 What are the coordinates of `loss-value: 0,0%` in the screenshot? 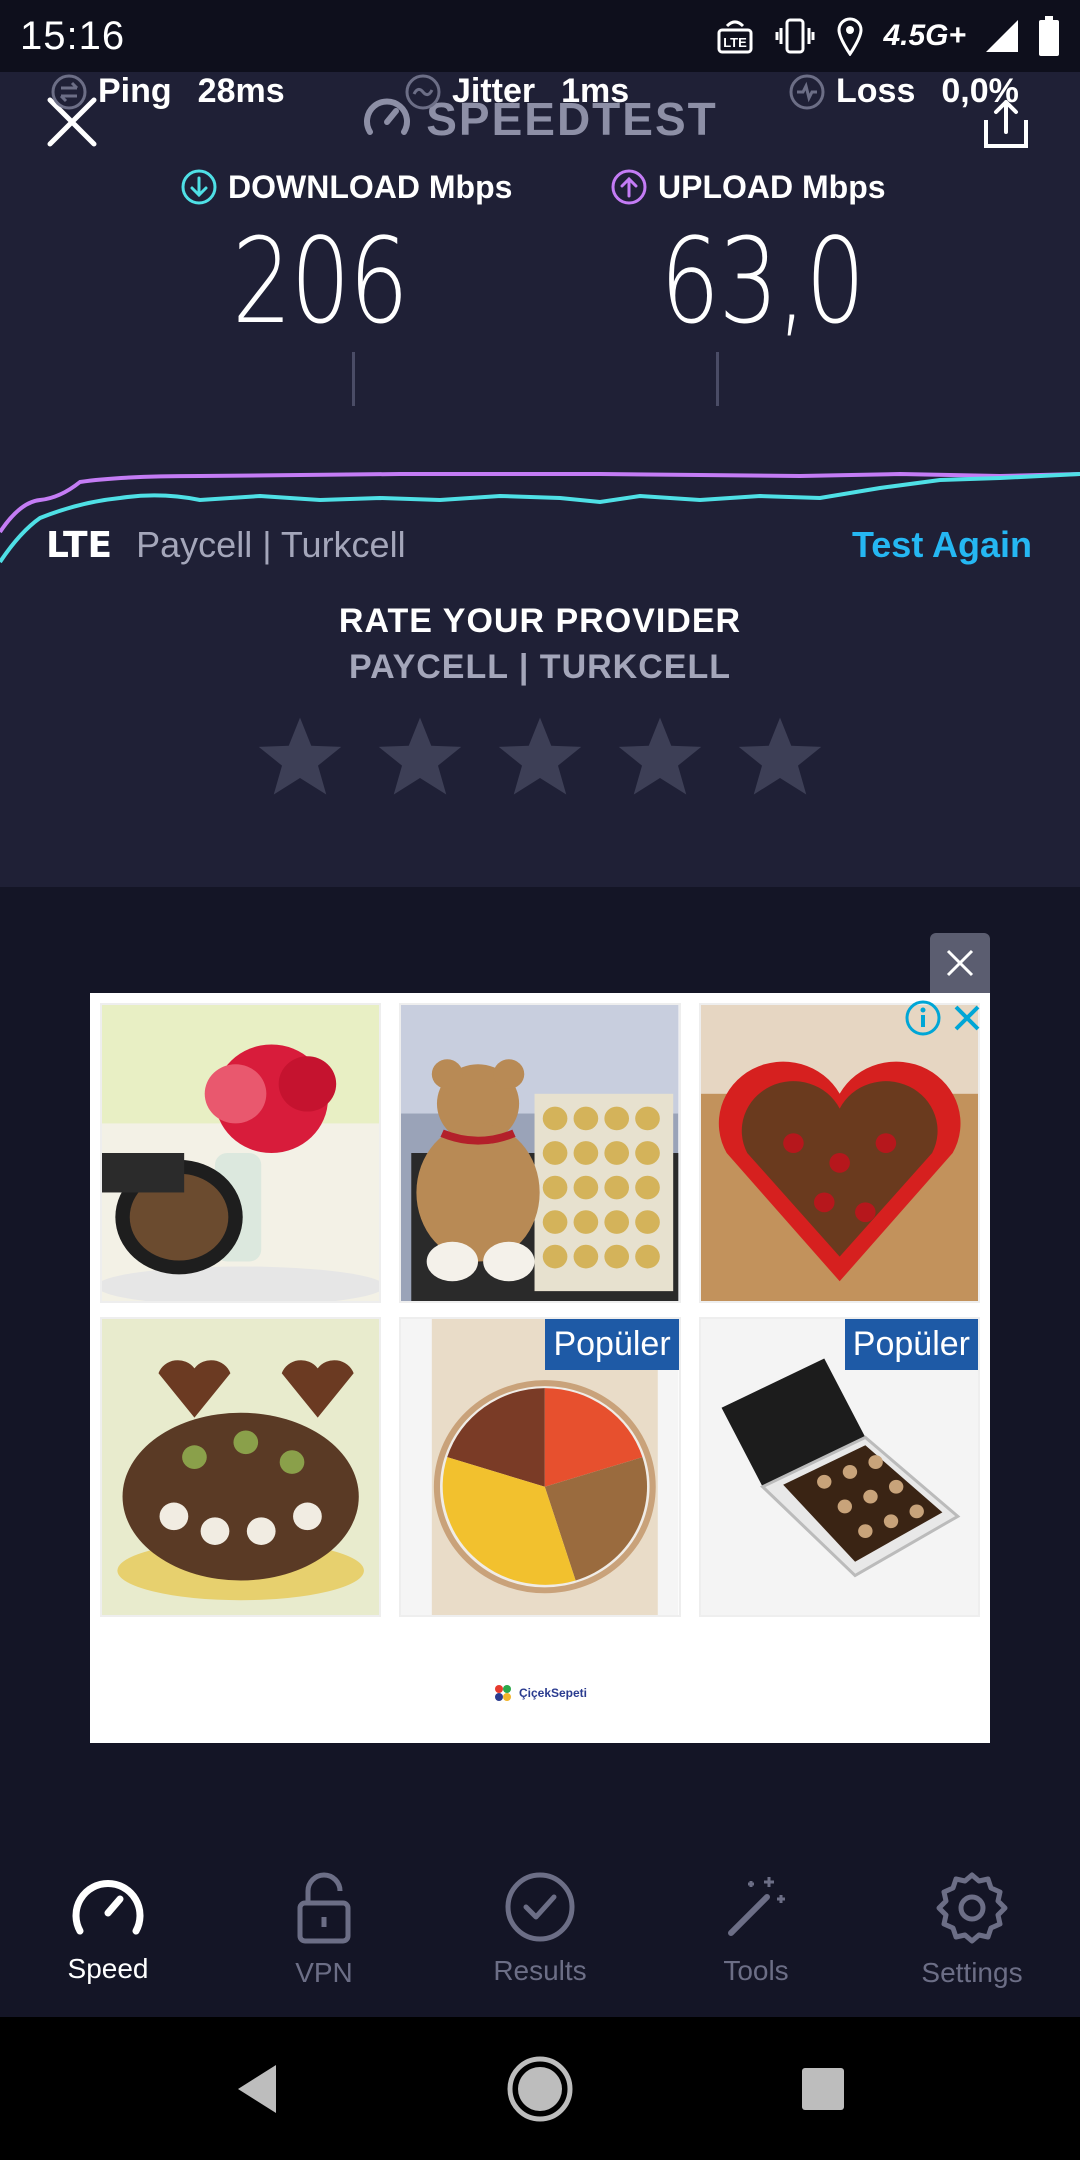 It's located at (980, 91).